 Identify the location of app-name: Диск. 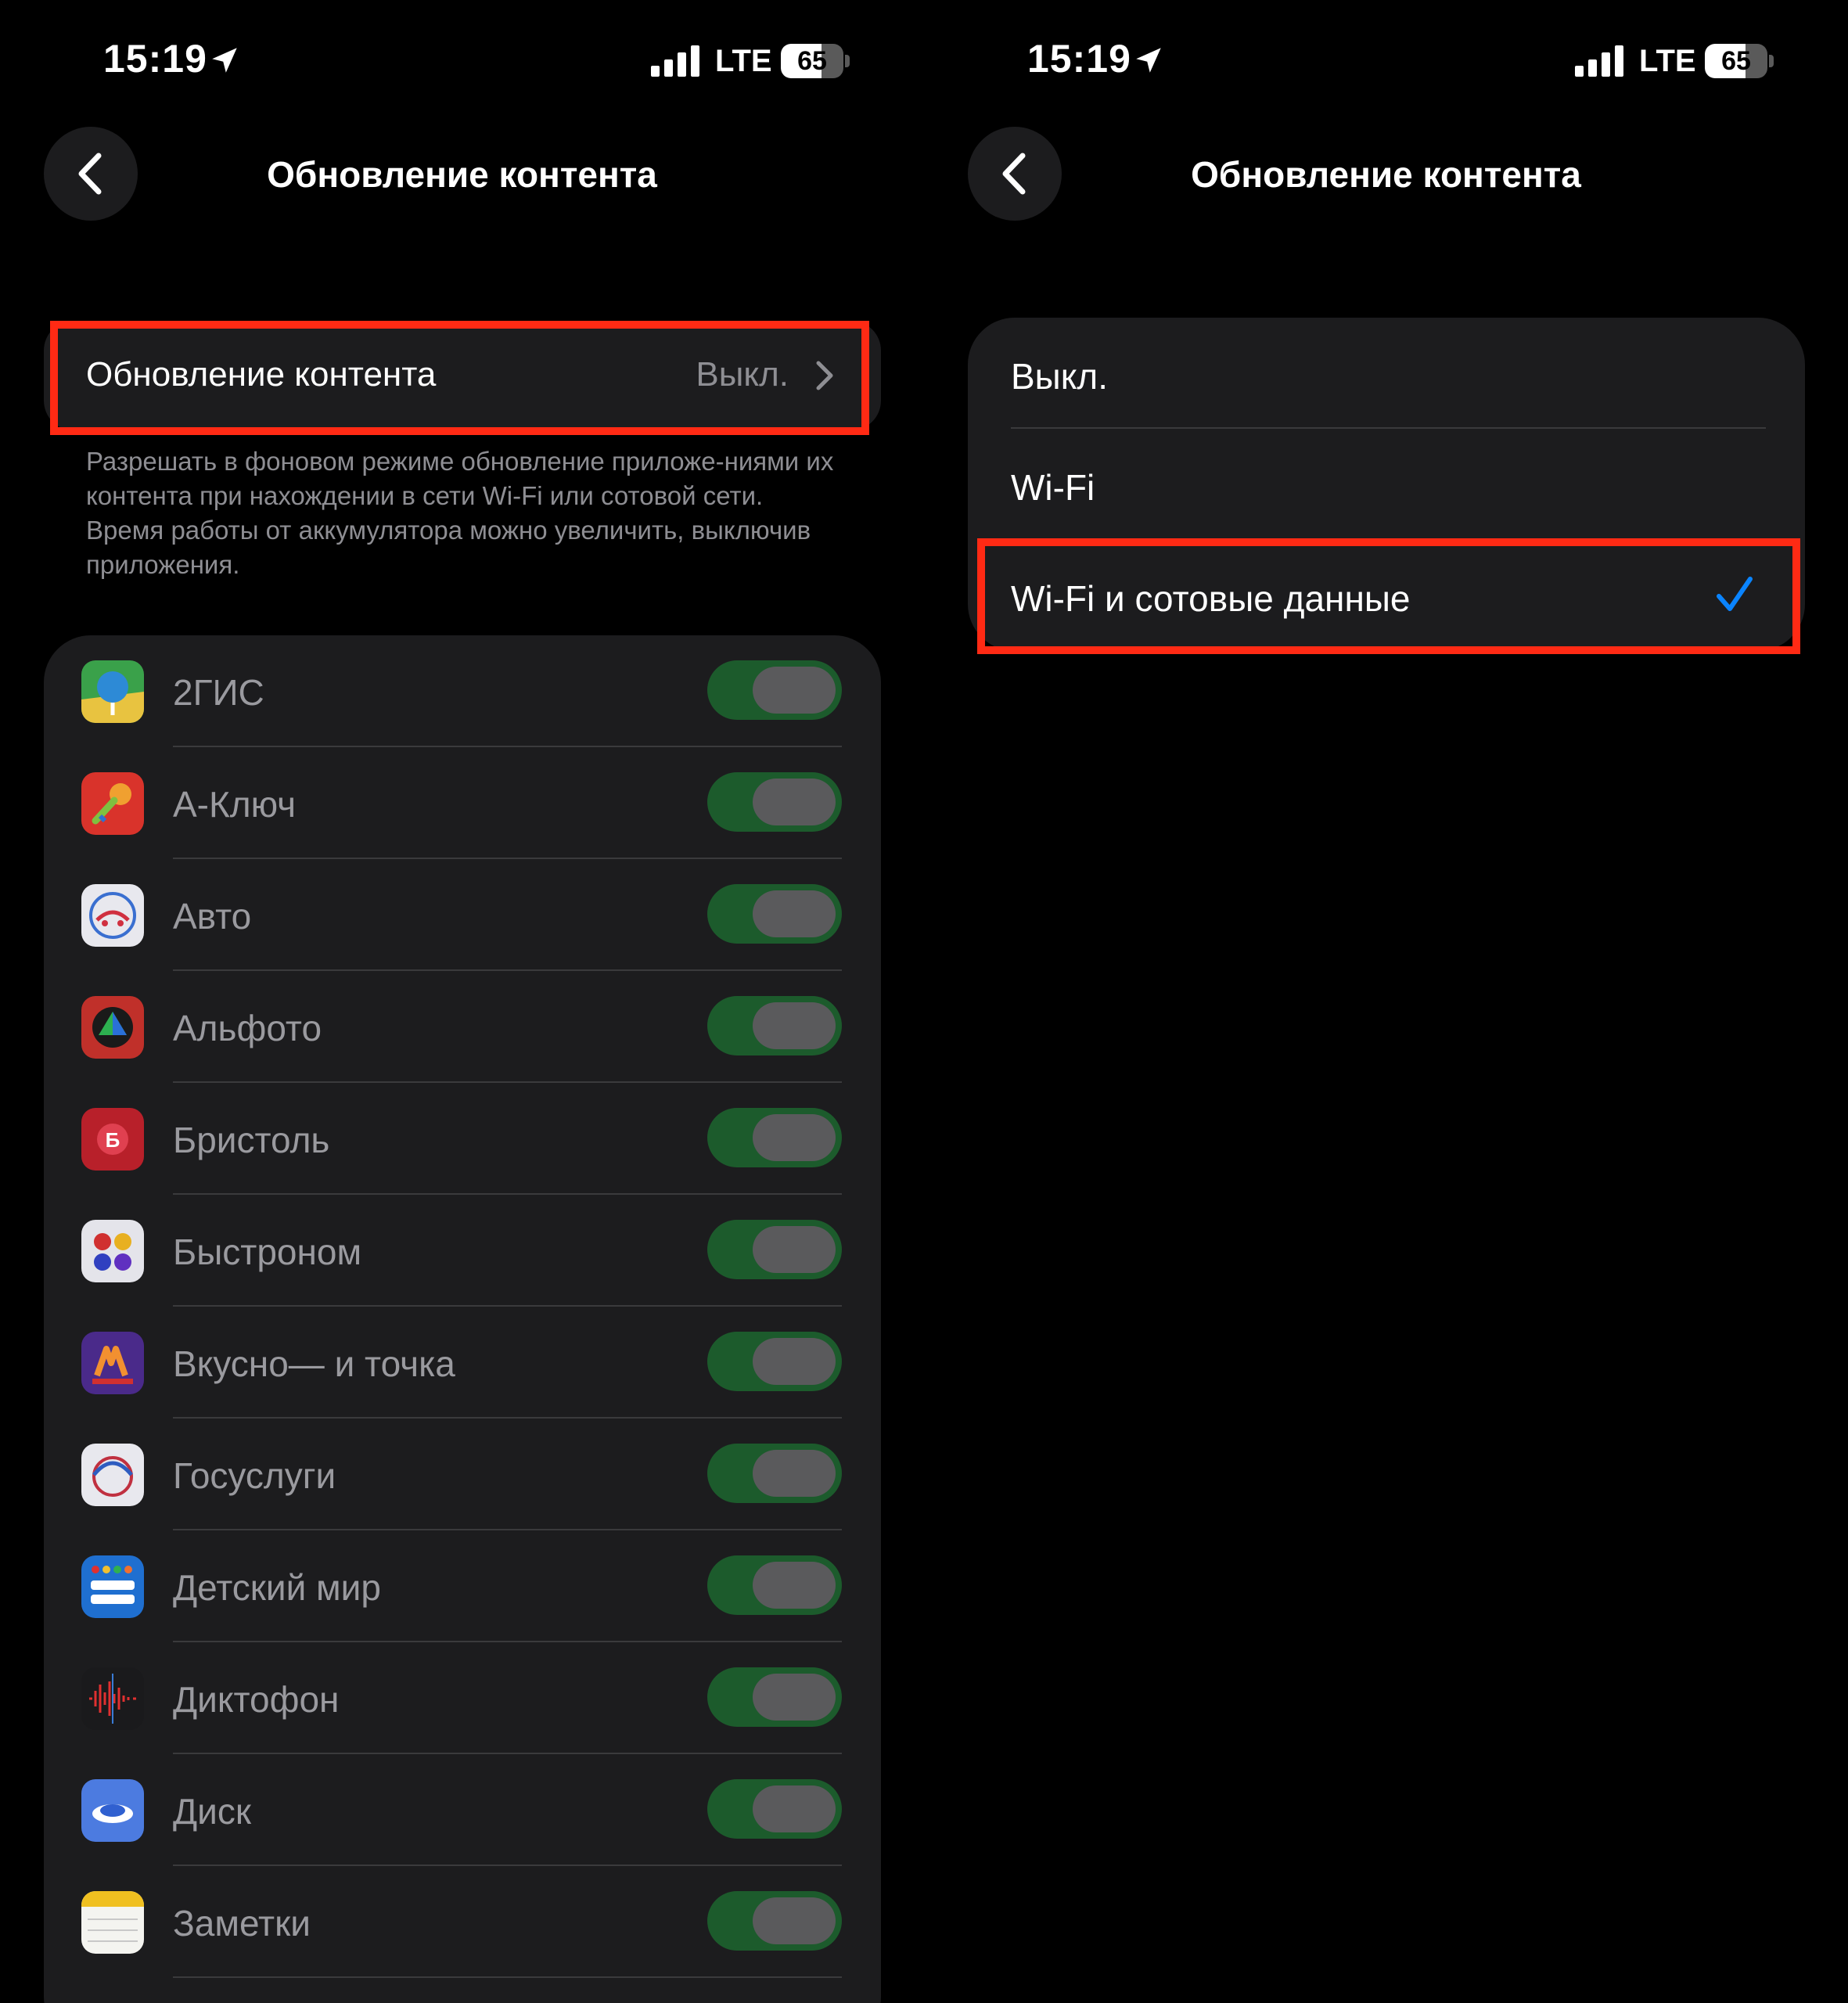
(212, 1812).